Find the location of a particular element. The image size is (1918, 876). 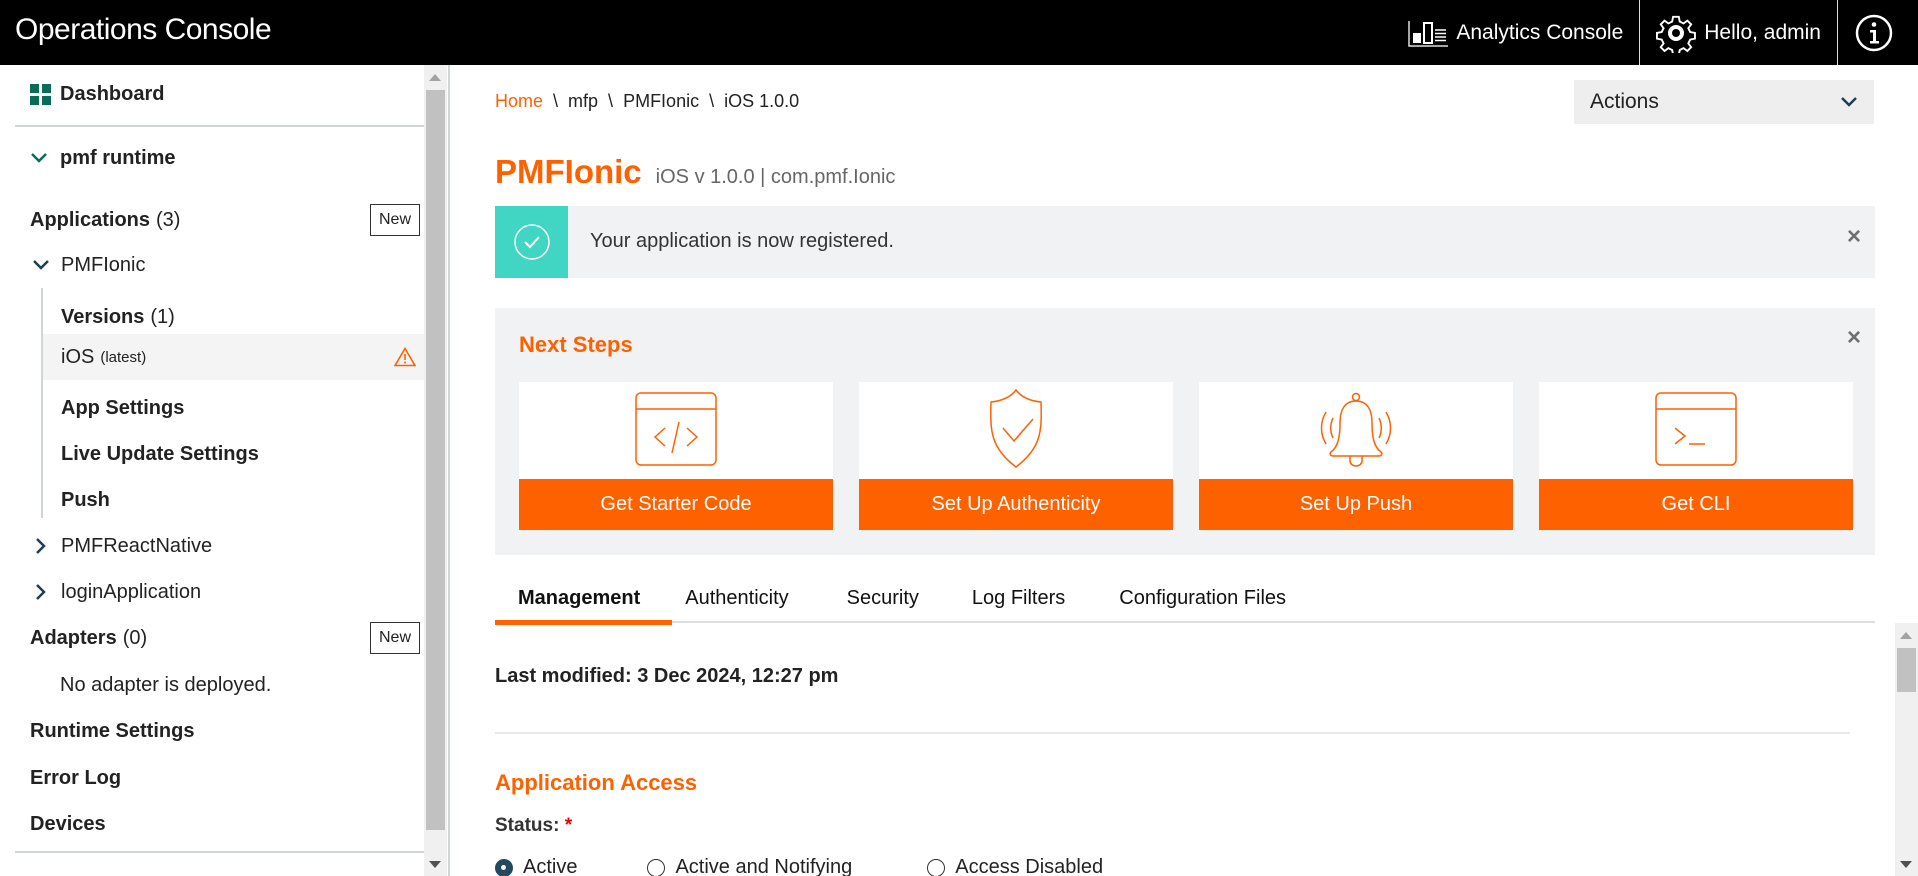

status-option-active-notifying: Active and Notifying is located at coordinates (749, 866).